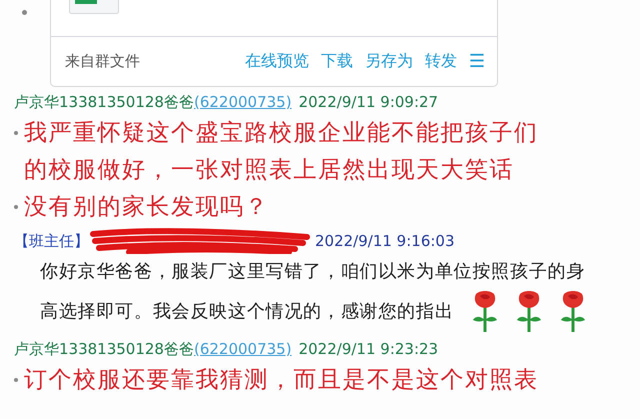  I want to click on message-time: 2022/9/11 9:23:23, so click(368, 349).